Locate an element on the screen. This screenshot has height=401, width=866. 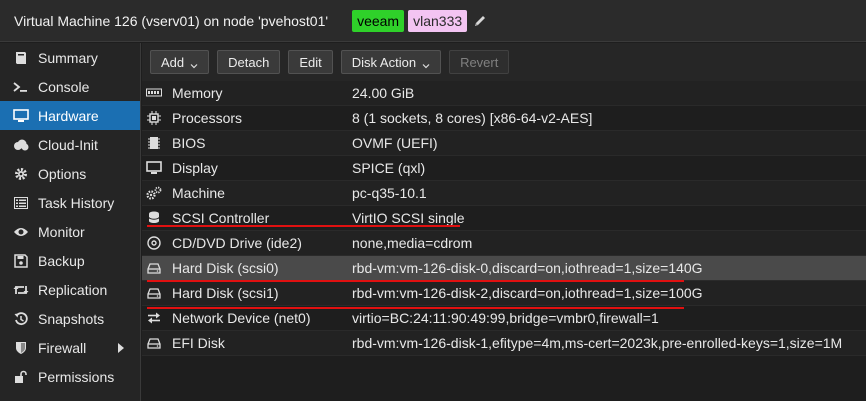
hardware-value: OVMF (UEFI) is located at coordinates (395, 143).